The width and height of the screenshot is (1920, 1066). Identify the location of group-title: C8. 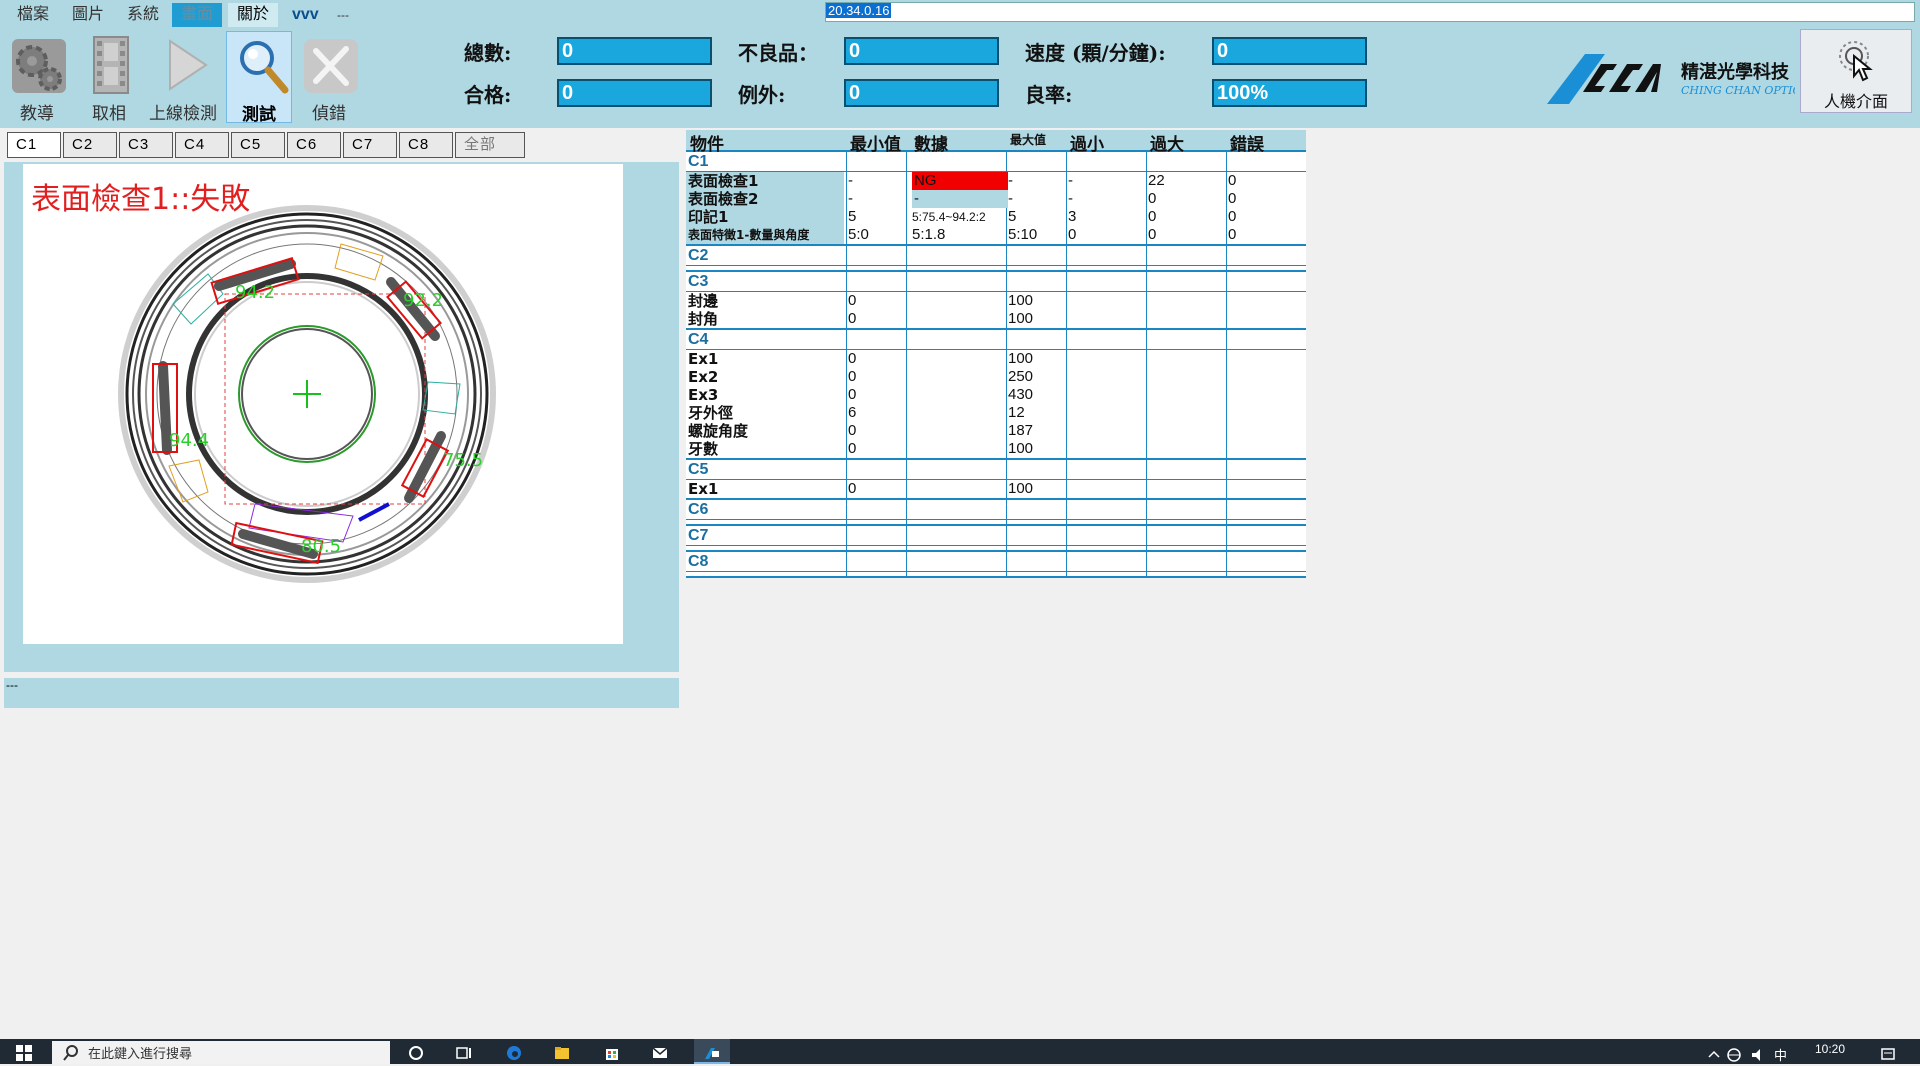
(996, 562).